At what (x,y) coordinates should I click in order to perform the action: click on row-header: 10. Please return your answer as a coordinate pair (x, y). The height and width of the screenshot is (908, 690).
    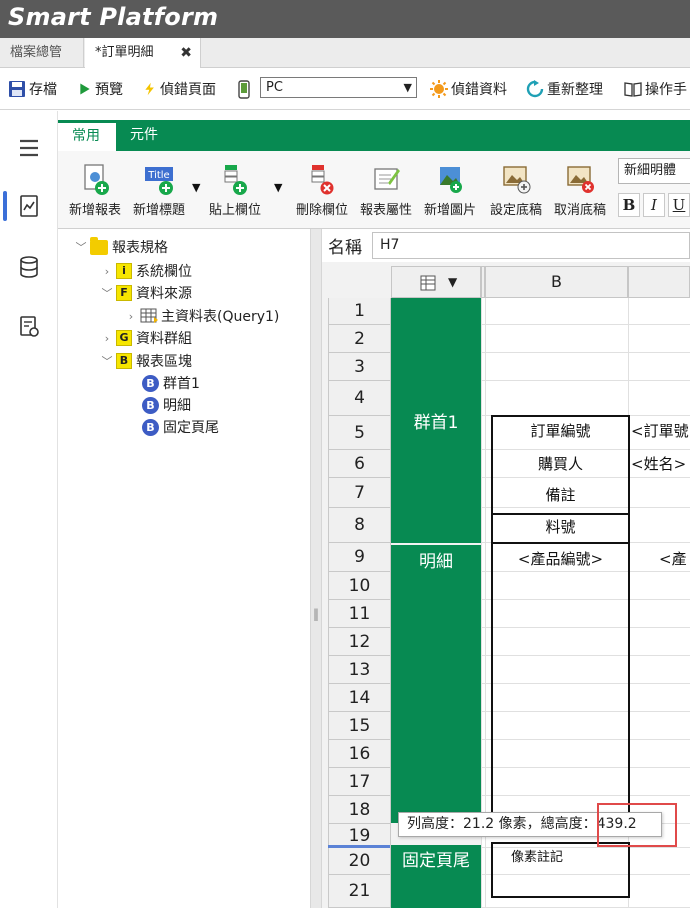
    Looking at the image, I should click on (359, 586).